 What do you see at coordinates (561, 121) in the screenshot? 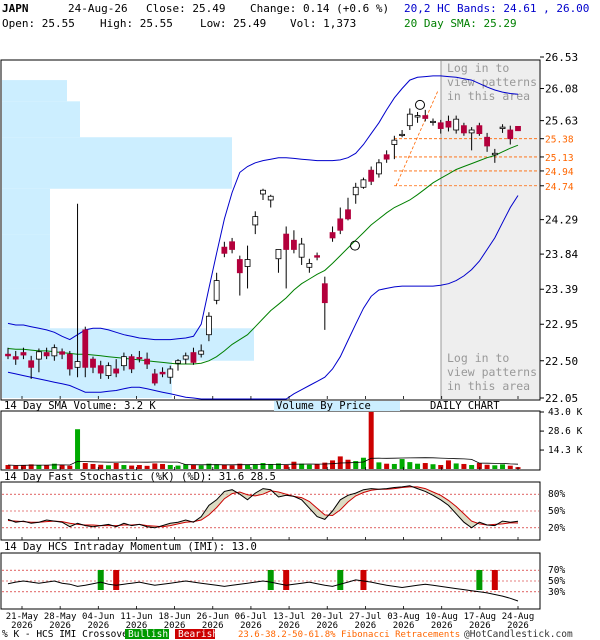
I see `price-tick-label: 25.63` at bounding box center [561, 121].